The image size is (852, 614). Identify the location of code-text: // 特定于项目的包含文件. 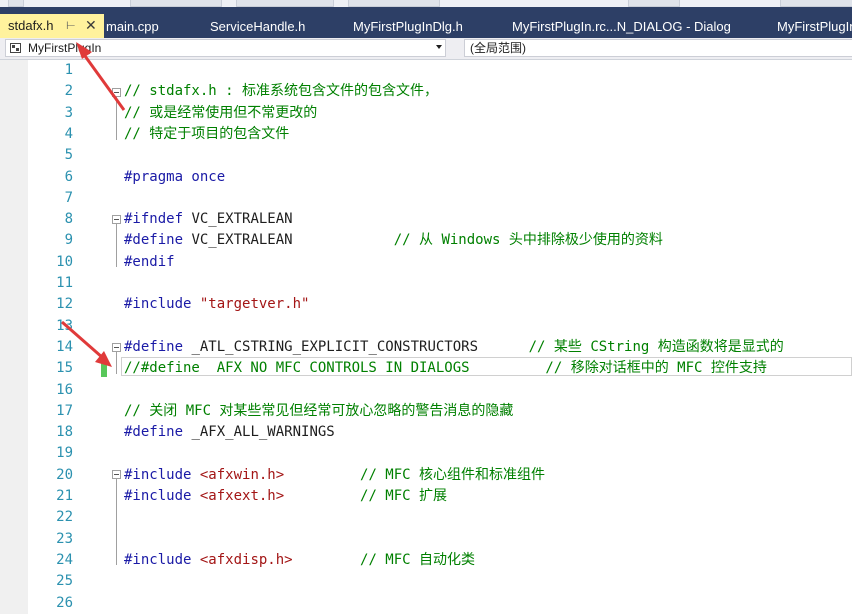
(206, 134).